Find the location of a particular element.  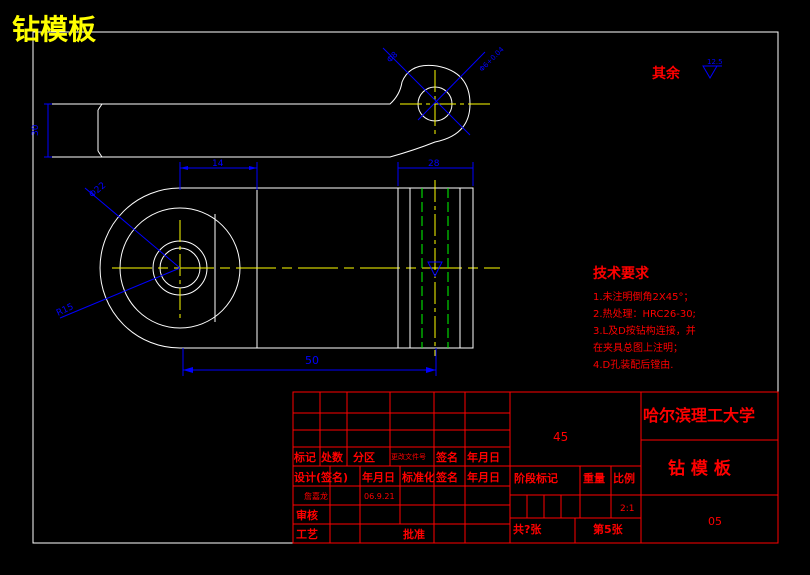

tb-label-standard: 标准化 is located at coordinates (418, 477).